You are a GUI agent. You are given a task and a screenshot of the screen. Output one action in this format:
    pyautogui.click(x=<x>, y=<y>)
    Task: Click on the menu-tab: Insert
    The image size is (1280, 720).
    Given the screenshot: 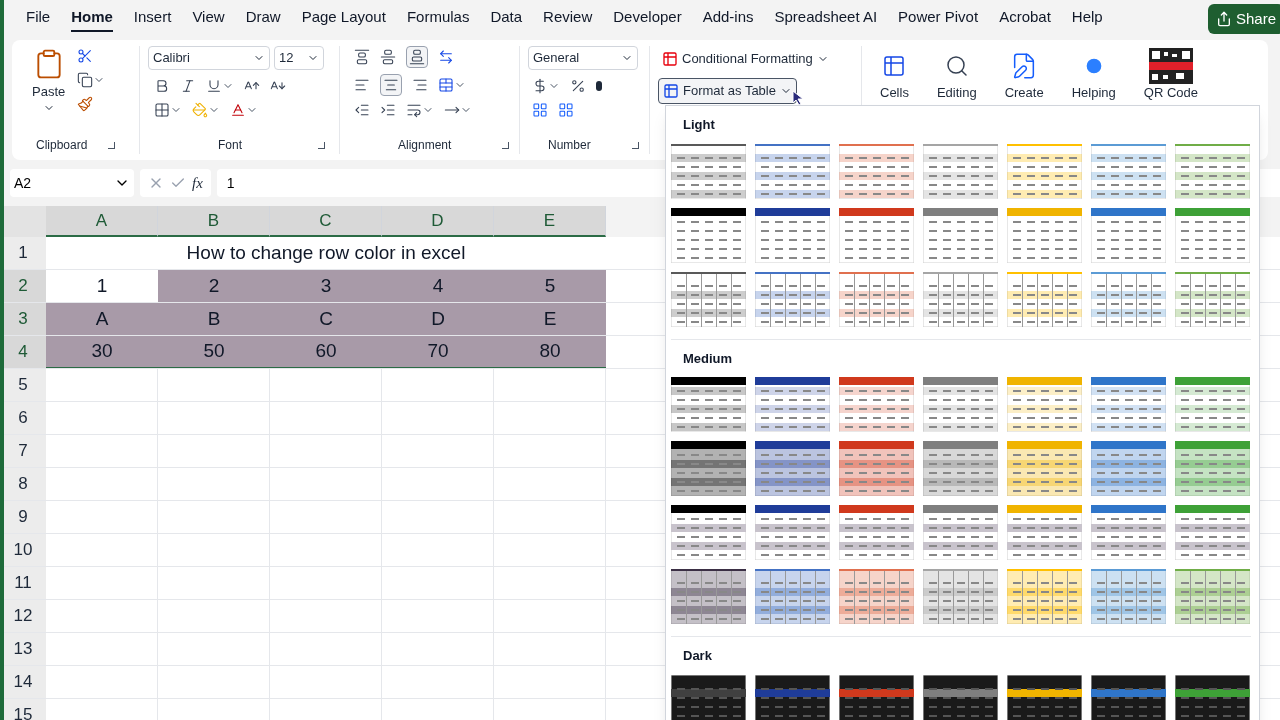 What is the action you would take?
    pyautogui.click(x=152, y=19)
    